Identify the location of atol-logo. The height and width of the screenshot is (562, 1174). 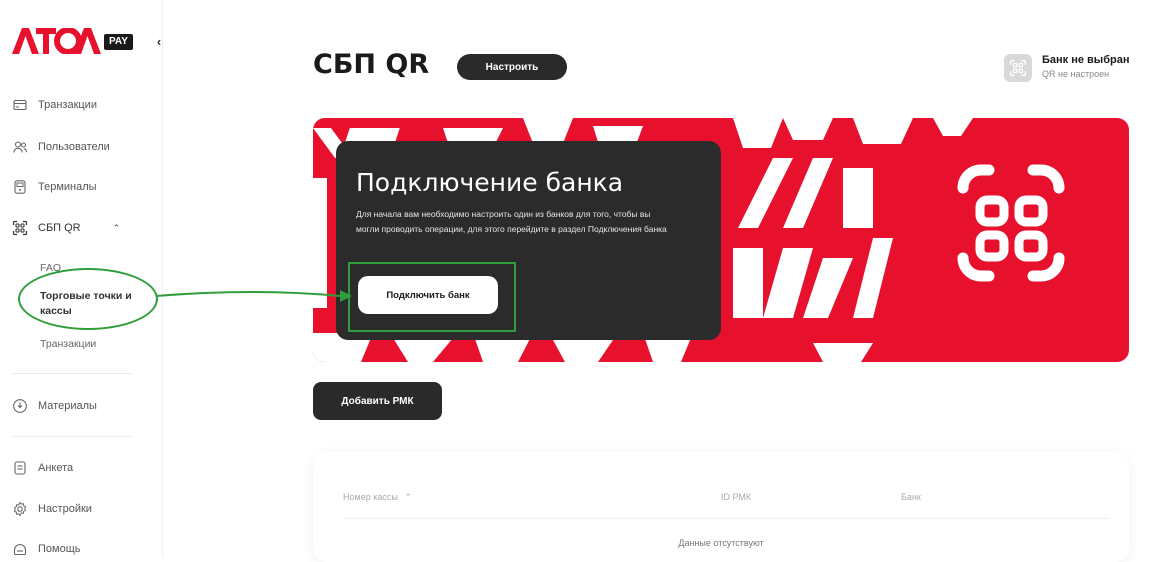
(56, 41).